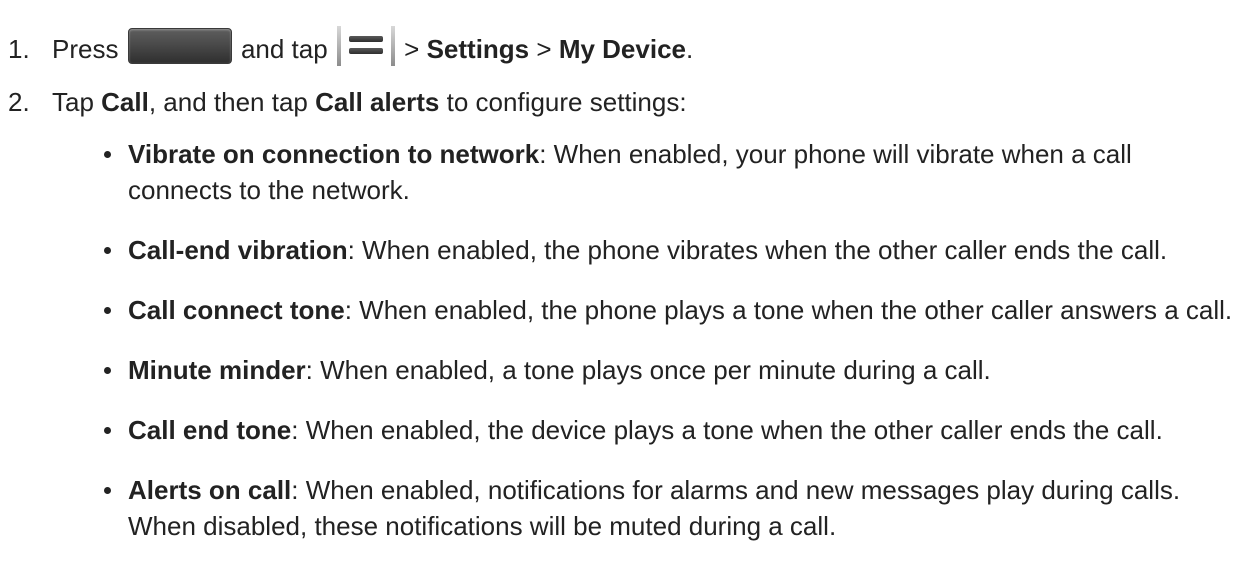 This screenshot has width=1248, height=579. What do you see at coordinates (238, 250) in the screenshot?
I see `bullet-term: Call-end vibration` at bounding box center [238, 250].